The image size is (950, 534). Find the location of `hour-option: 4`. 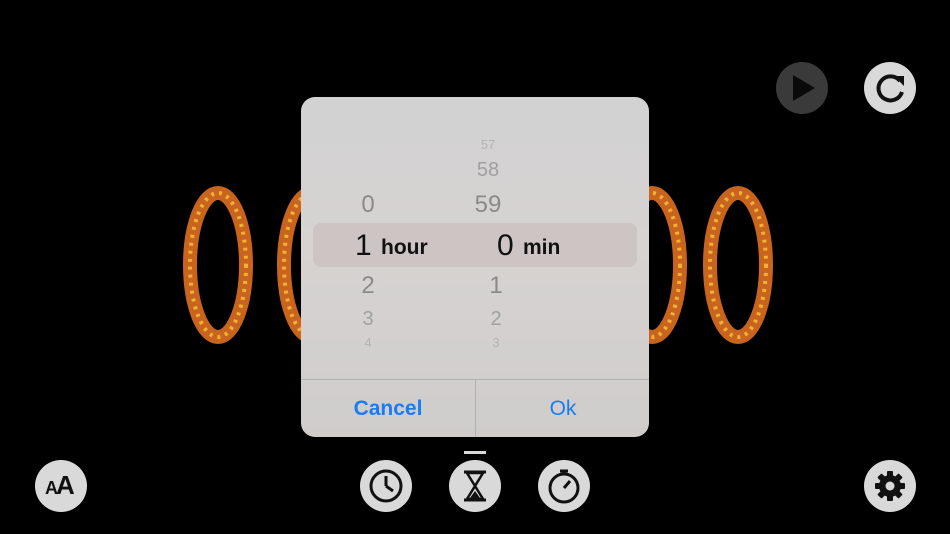

hour-option: 4 is located at coordinates (368, 342).